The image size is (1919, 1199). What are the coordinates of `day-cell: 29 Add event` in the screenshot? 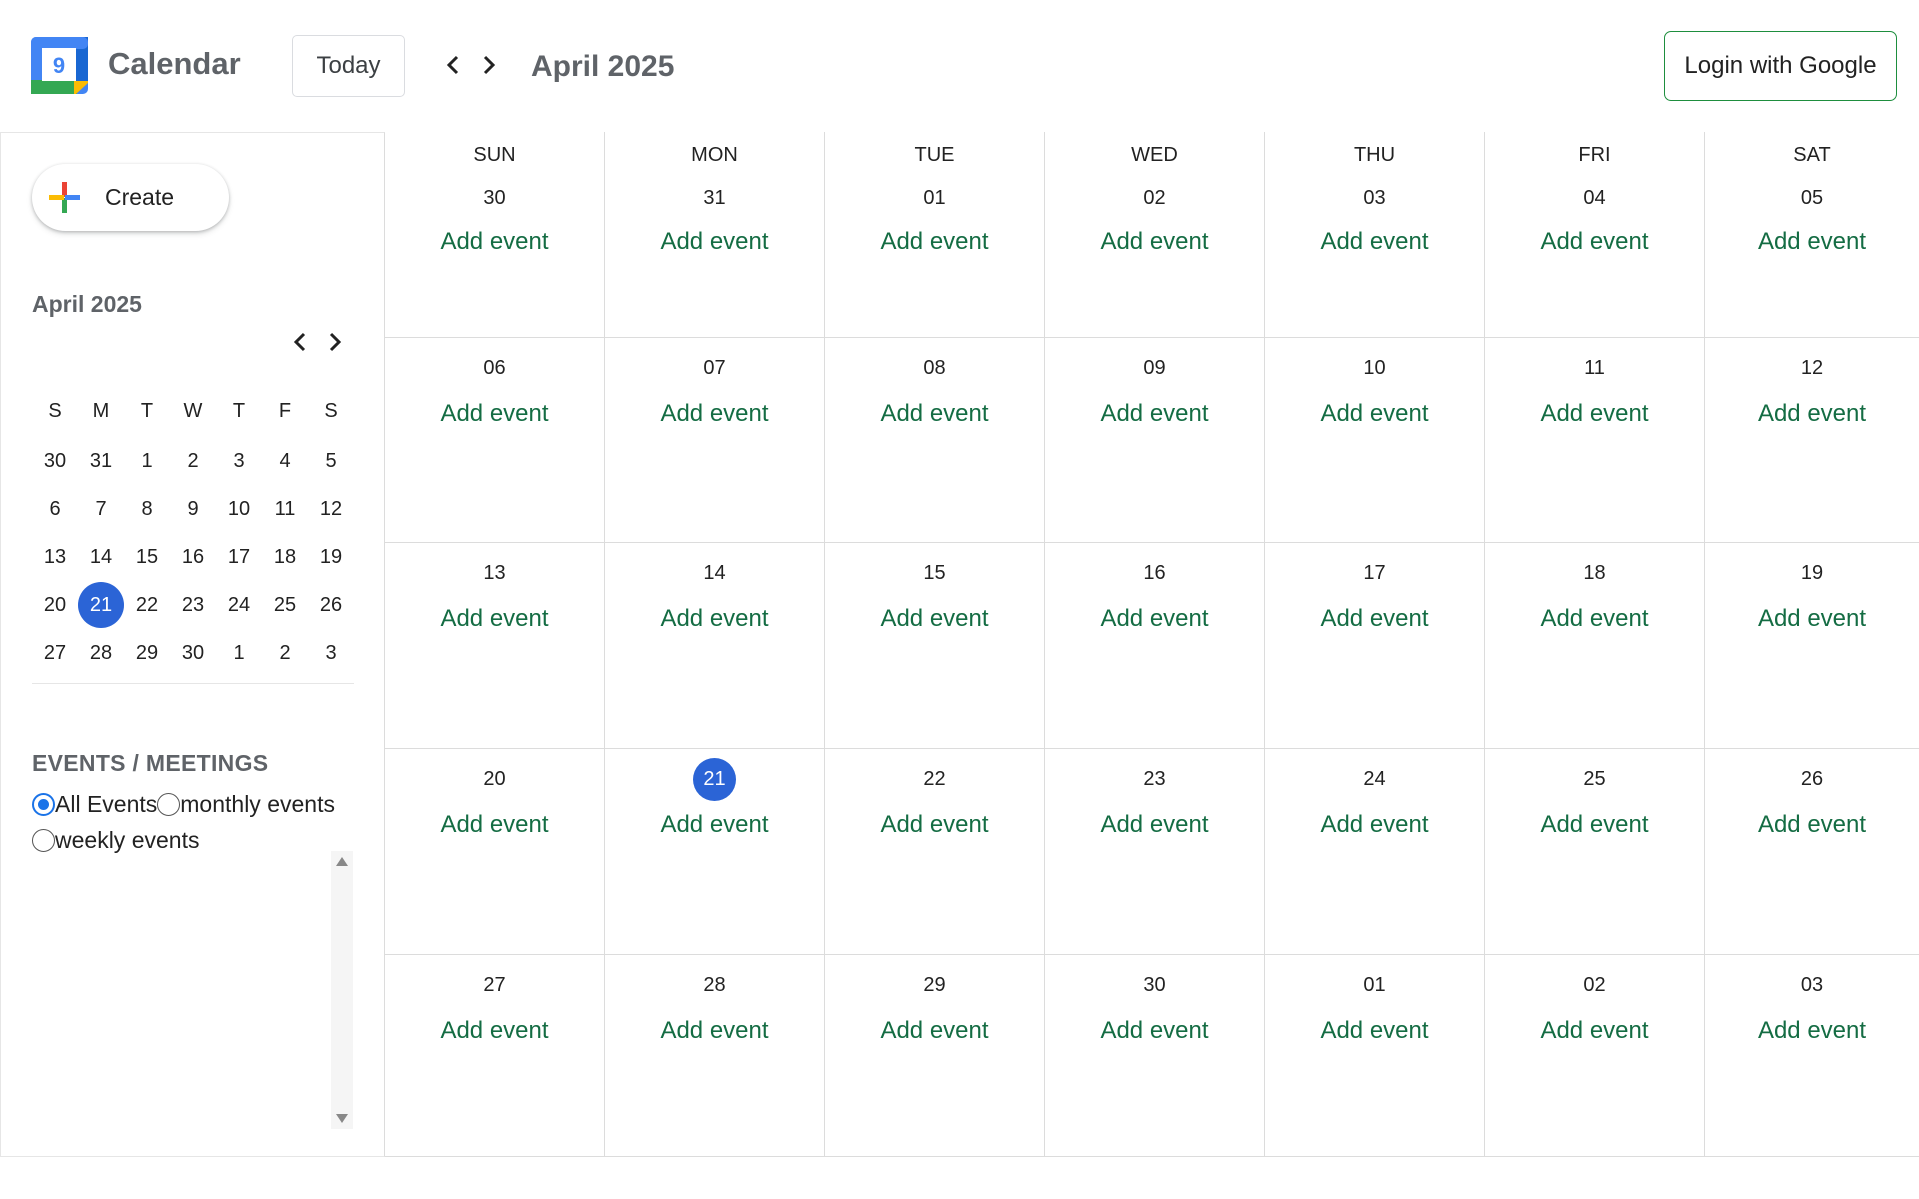 It's located at (935, 1056).